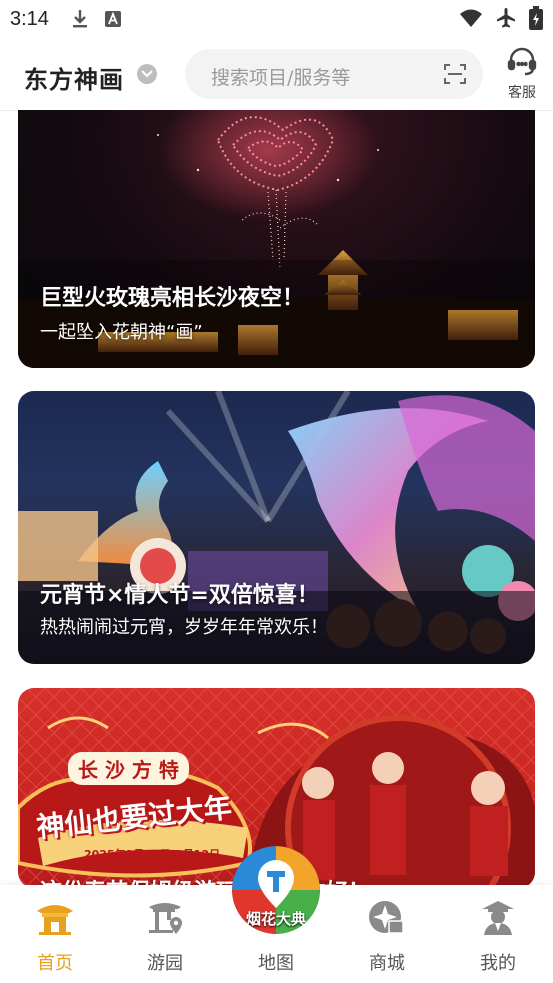  What do you see at coordinates (152, 854) in the screenshot?
I see `poster-date-text: 2025年1月29日-2月12日` at bounding box center [152, 854].